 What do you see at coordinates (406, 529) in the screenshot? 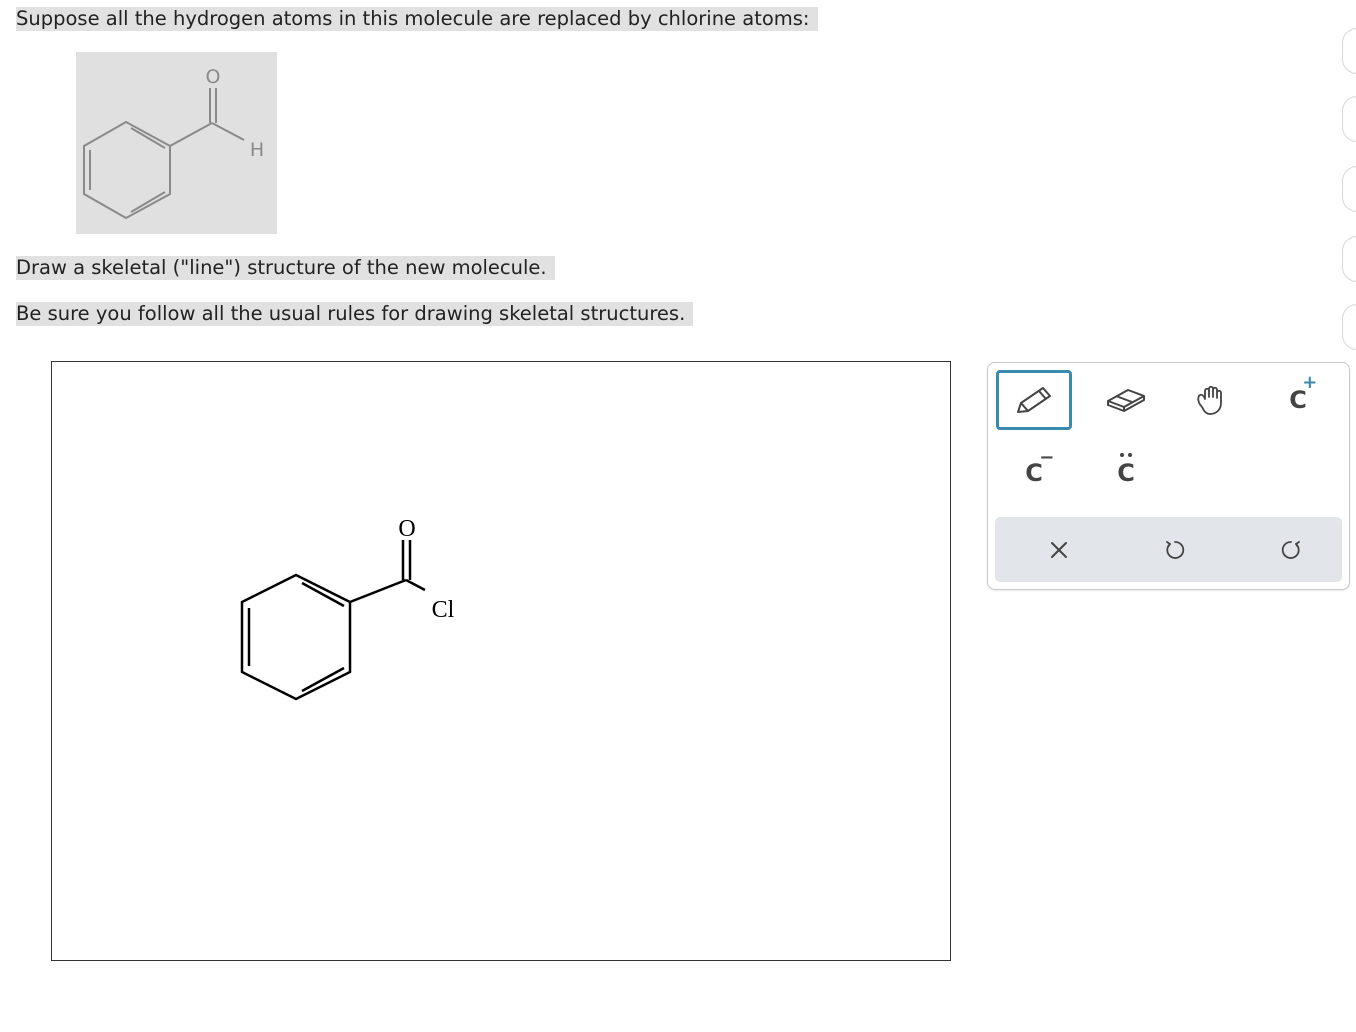
I see `oxygen-atom-label: O` at bounding box center [406, 529].